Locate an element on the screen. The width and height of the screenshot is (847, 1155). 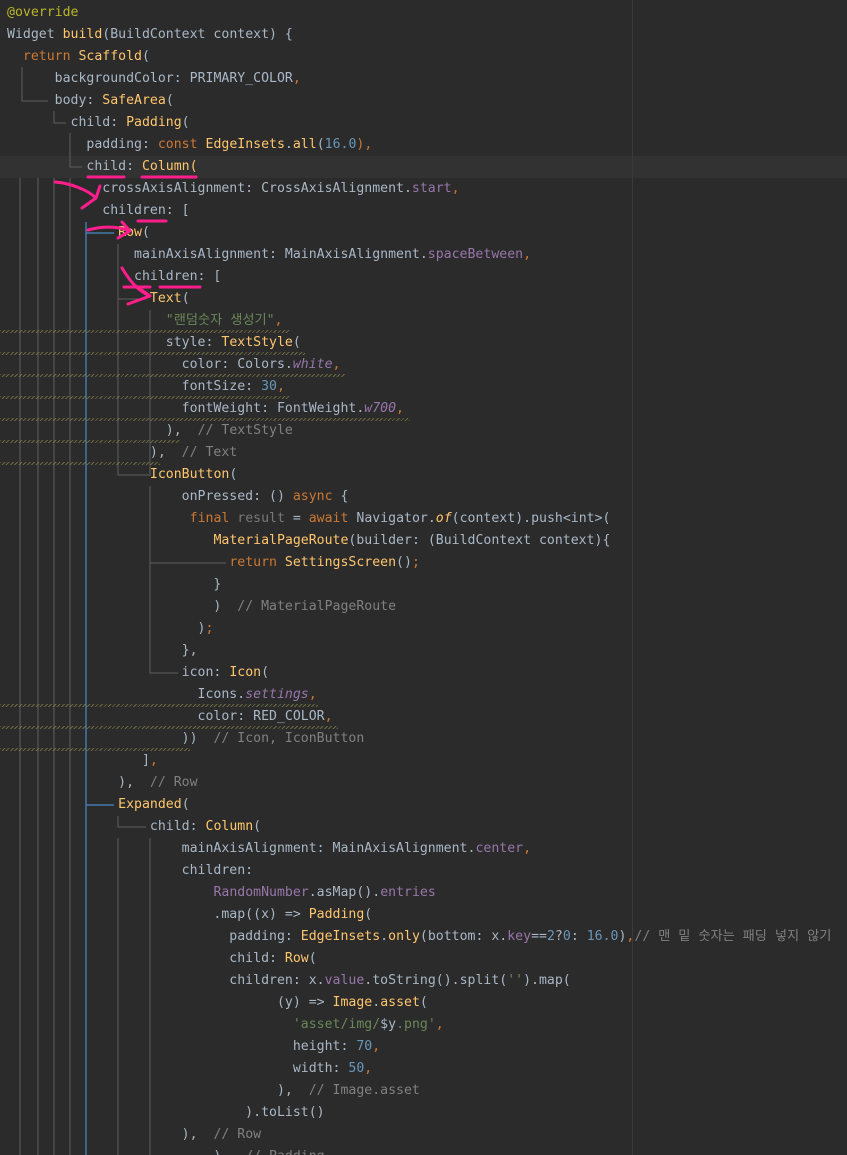
arrow-row is located at coordinates (109, 230).